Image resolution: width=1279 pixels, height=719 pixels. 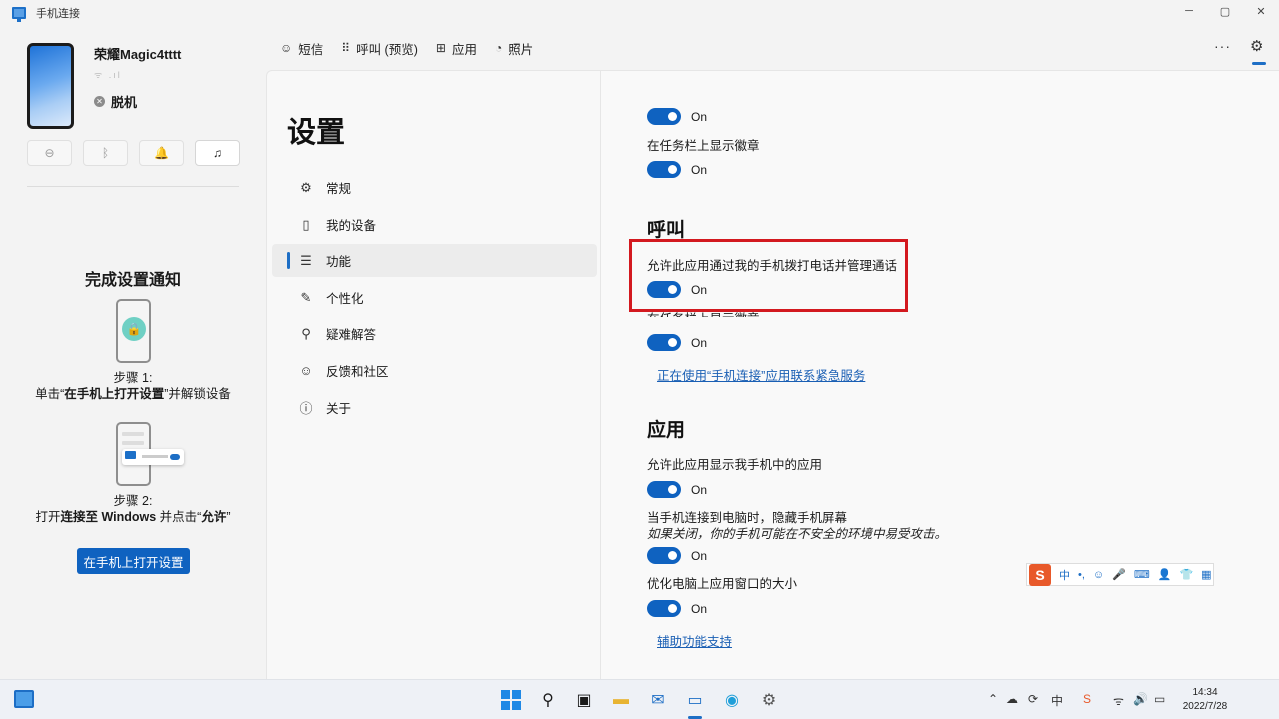 I want to click on chevron-up-icon: ⌃, so click(x=993, y=699).